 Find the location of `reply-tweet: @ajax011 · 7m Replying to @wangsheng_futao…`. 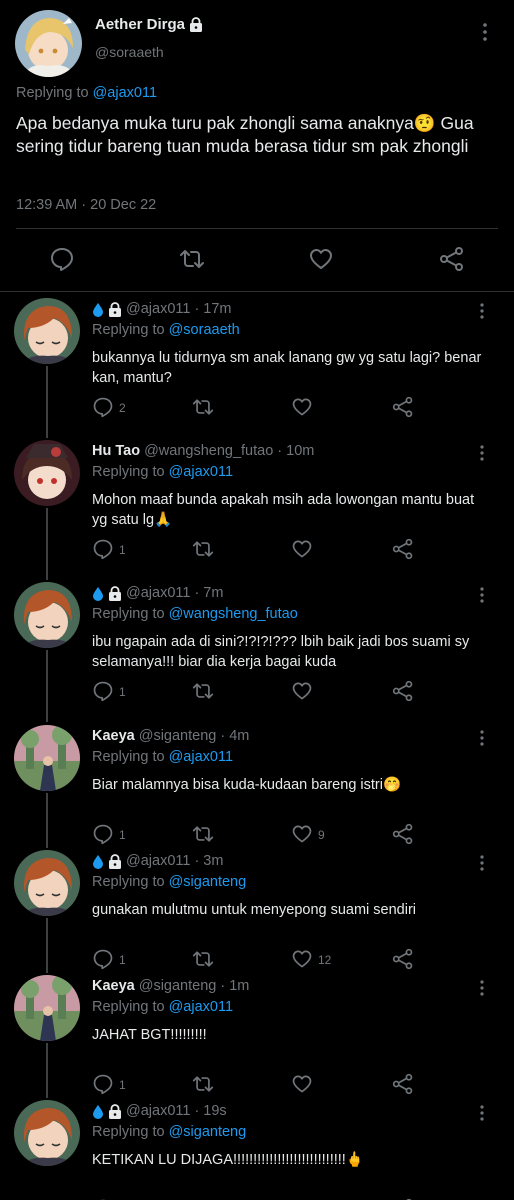

reply-tweet: @ajax011 · 7m Replying to @wangsheng_futao… is located at coordinates (257, 652).